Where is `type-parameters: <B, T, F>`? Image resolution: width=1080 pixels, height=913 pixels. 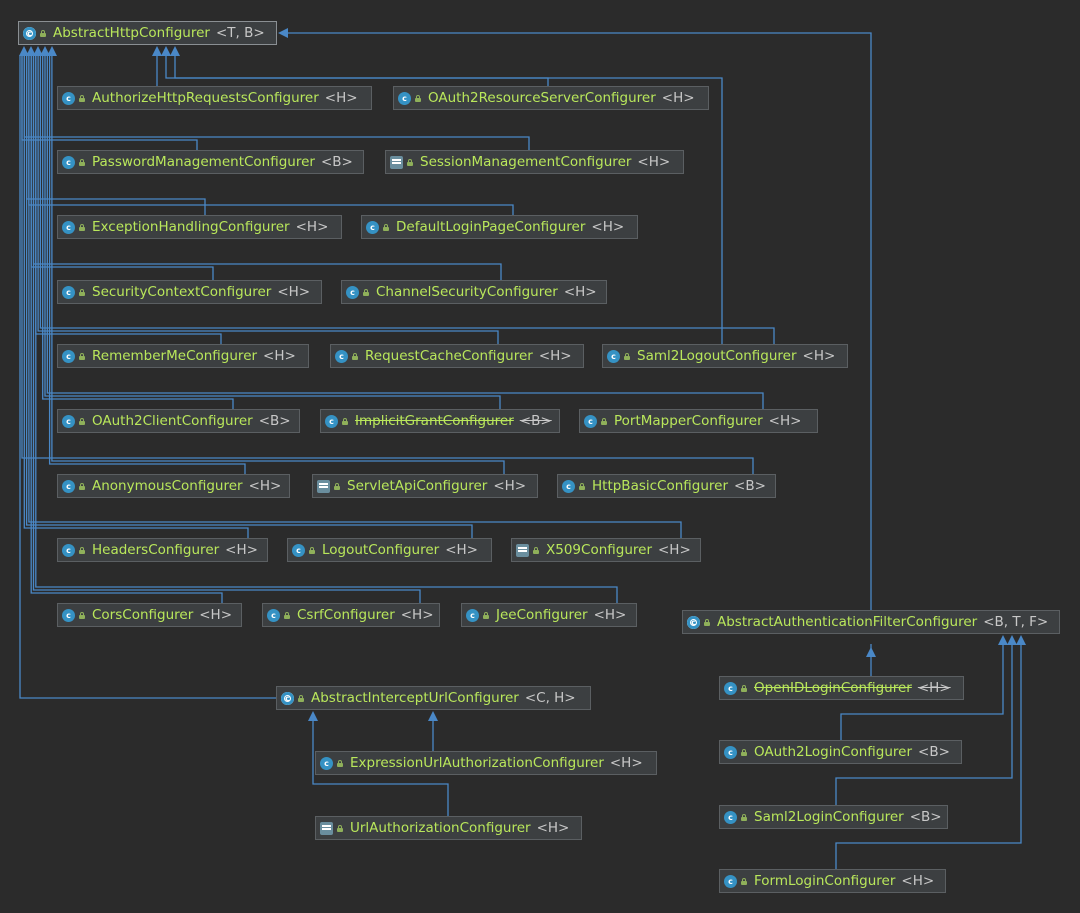 type-parameters: <B, T, F> is located at coordinates (1016, 622).